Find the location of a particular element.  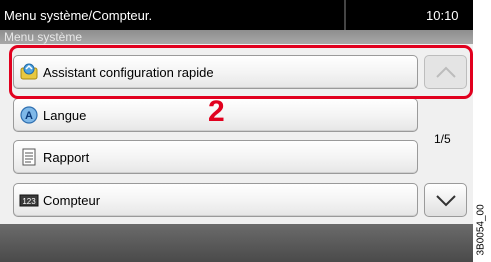

menu-item-label: Langue is located at coordinates (65, 115).